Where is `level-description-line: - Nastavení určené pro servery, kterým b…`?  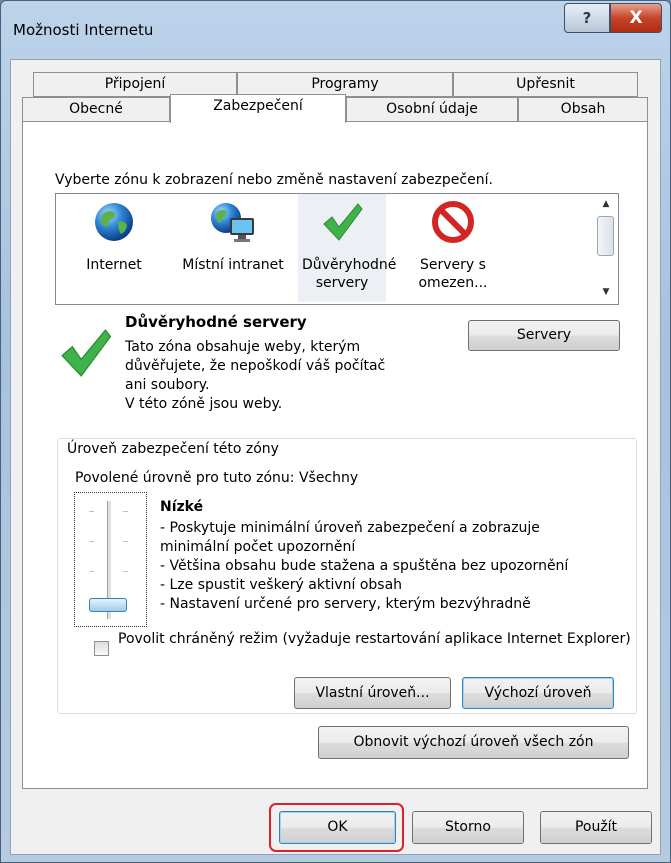
level-description-line: - Nastavení určené pro servery, kterým b… is located at coordinates (345, 604).